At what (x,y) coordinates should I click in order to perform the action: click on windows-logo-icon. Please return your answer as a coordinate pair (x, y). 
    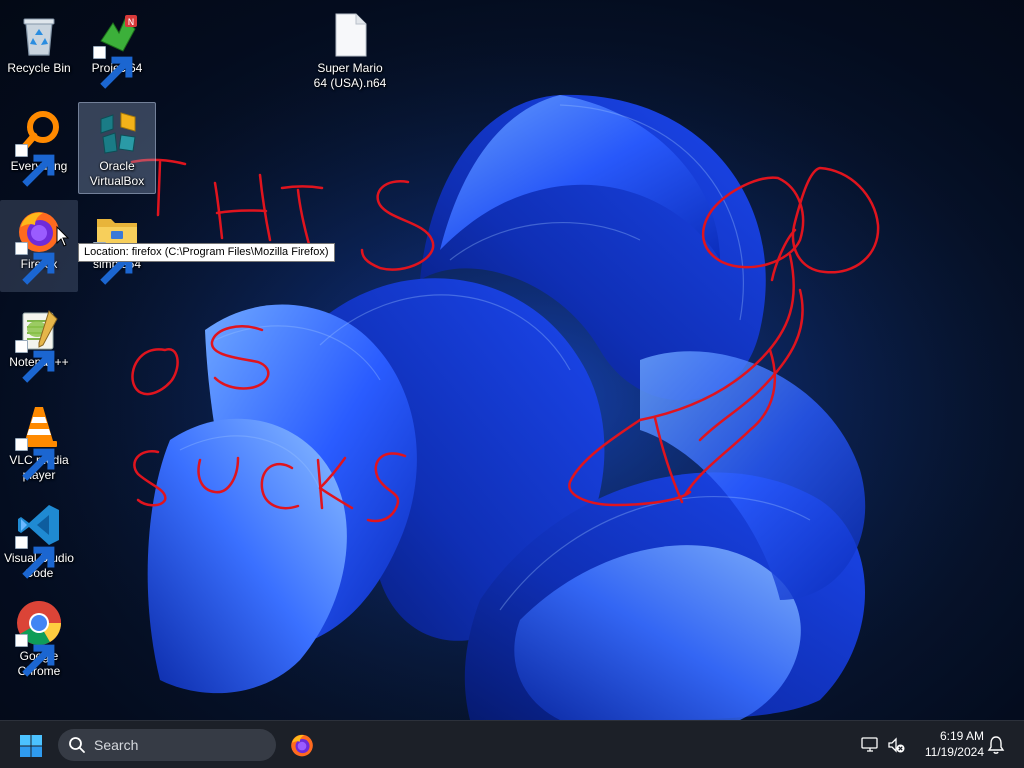
    Looking at the image, I should click on (31, 746).